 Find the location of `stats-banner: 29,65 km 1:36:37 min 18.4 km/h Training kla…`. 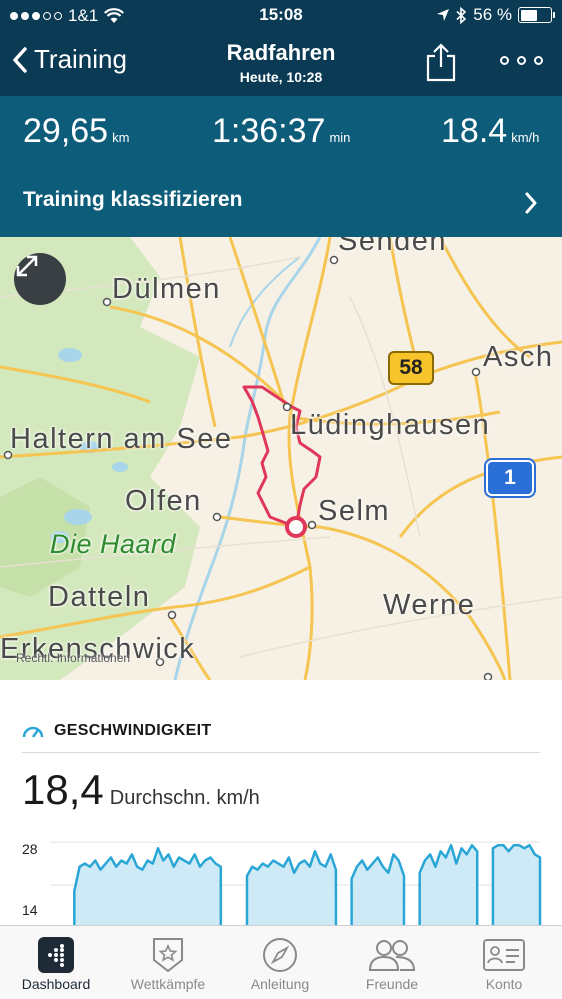

stats-banner: 29,65 km 1:36:37 min 18.4 km/h Training kla… is located at coordinates (281, 166).